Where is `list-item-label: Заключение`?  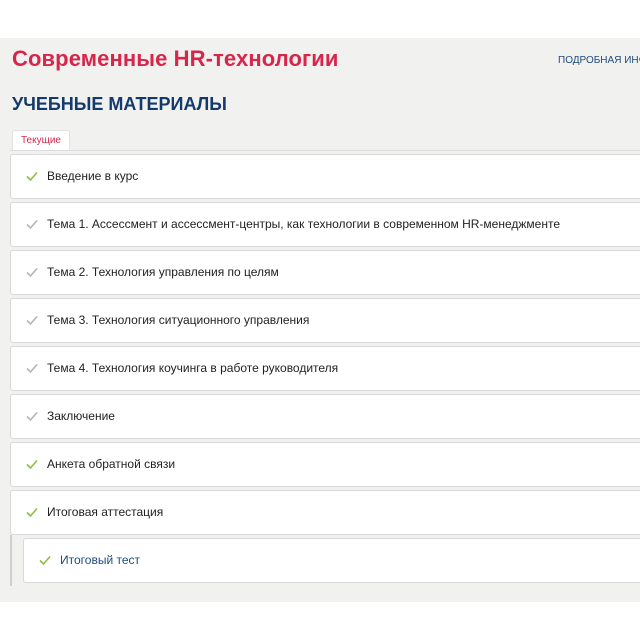
list-item-label: Заключение is located at coordinates (81, 416).